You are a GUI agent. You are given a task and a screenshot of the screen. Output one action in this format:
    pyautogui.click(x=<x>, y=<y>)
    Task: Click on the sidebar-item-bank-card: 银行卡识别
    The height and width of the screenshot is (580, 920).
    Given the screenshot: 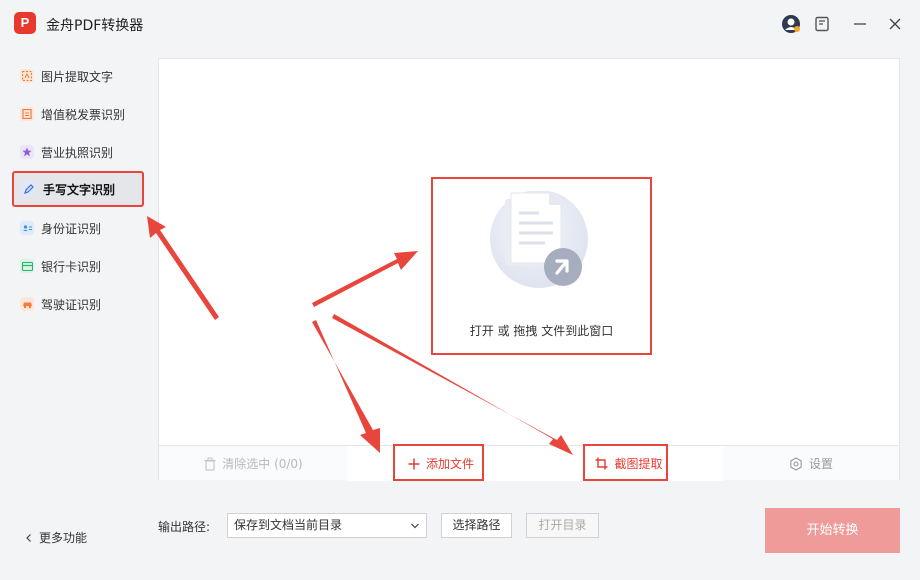 What is the action you would take?
    pyautogui.click(x=78, y=266)
    